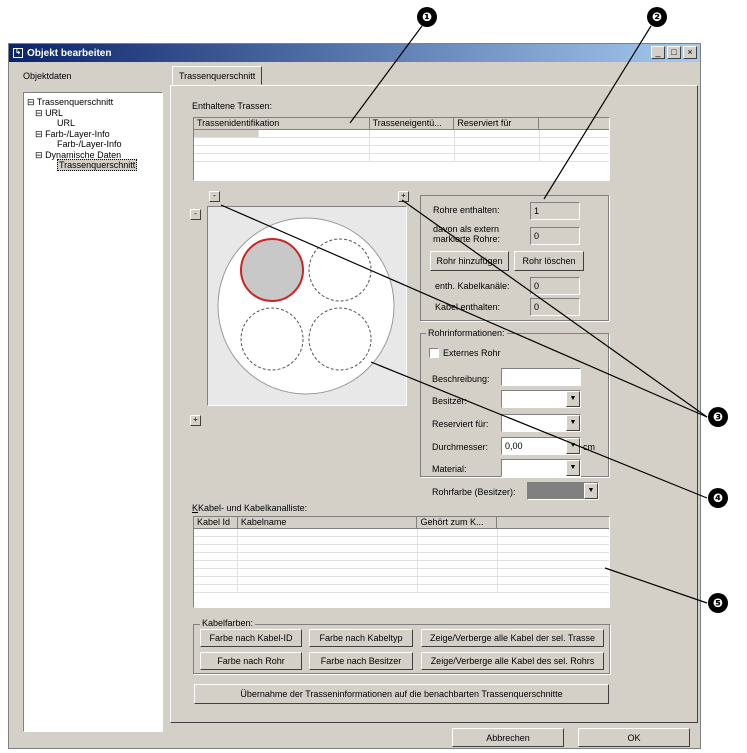  Describe the element at coordinates (460, 447) in the screenshot. I see `diameter-label: Durchmesser:` at that location.